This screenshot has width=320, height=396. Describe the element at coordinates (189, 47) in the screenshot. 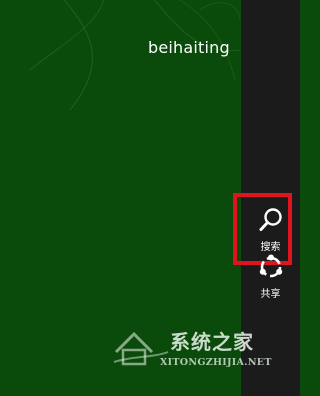

I see `user-name: beihaiting` at that location.